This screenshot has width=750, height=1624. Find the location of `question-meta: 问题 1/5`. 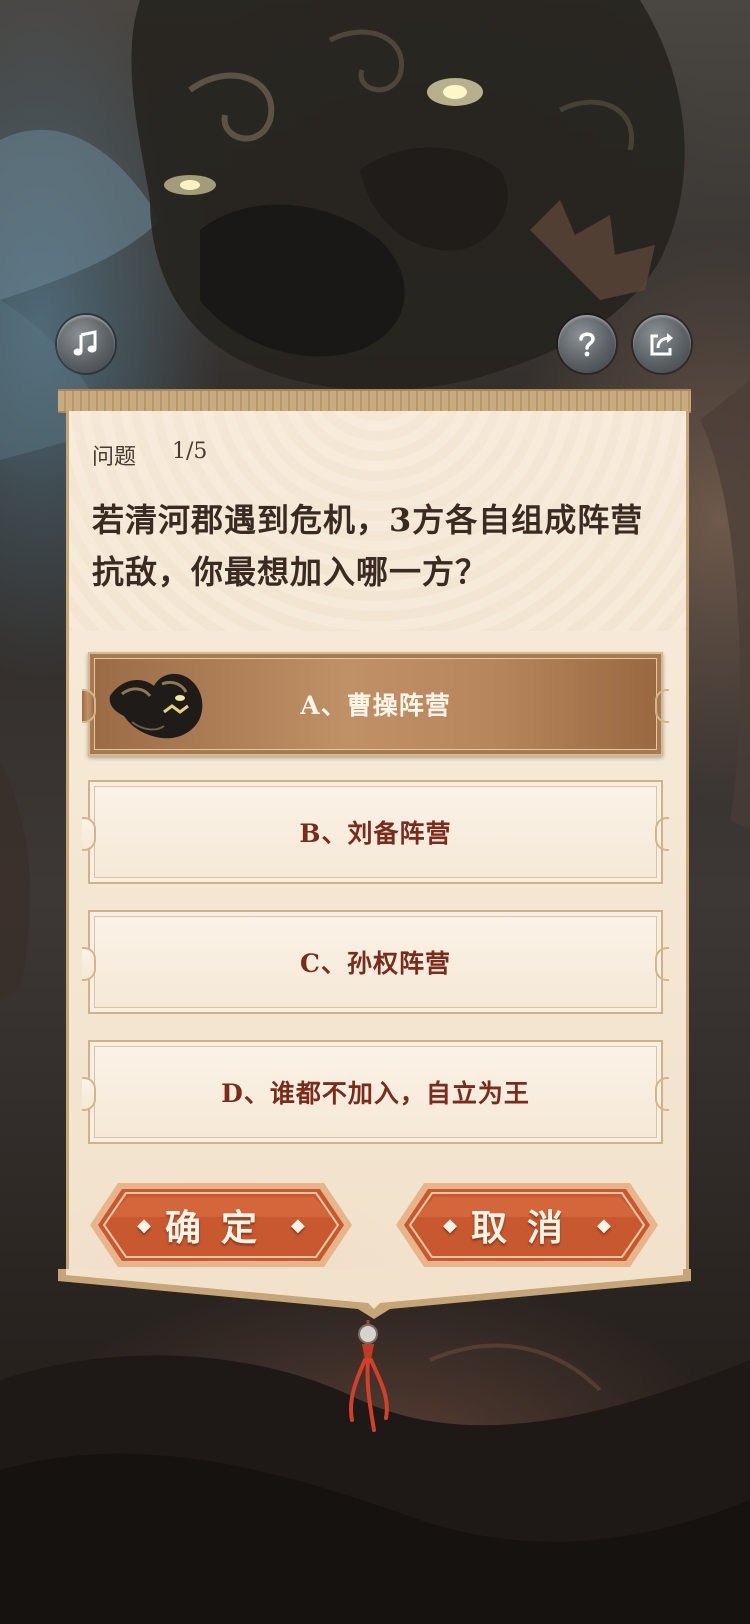

question-meta: 问题 1/5 is located at coordinates (149, 455).